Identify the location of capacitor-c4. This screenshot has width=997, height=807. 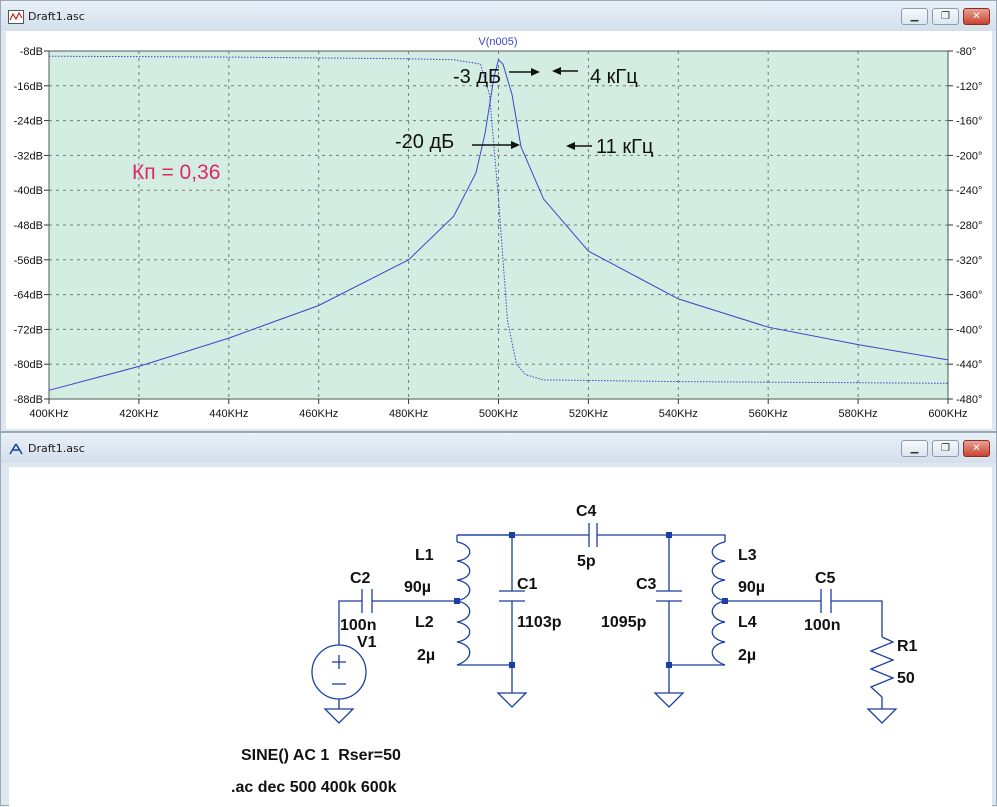
(593, 535).